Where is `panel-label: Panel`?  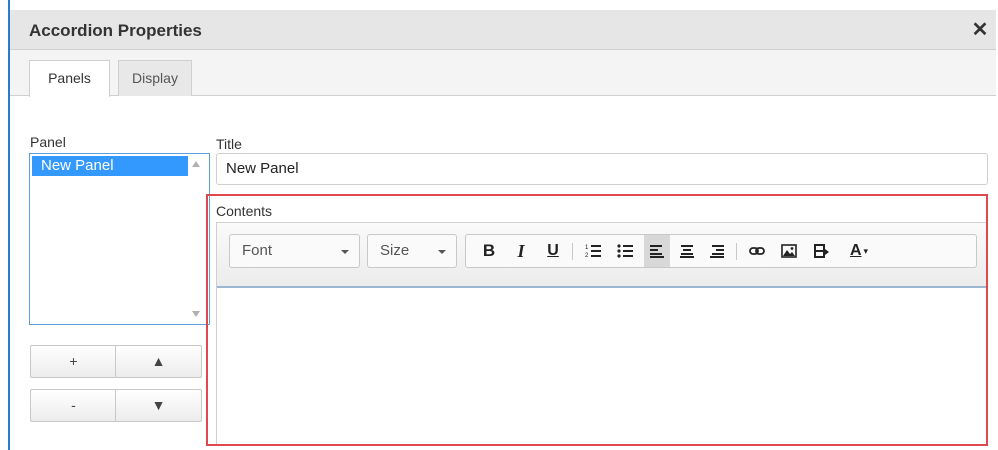
panel-label: Panel is located at coordinates (48, 142).